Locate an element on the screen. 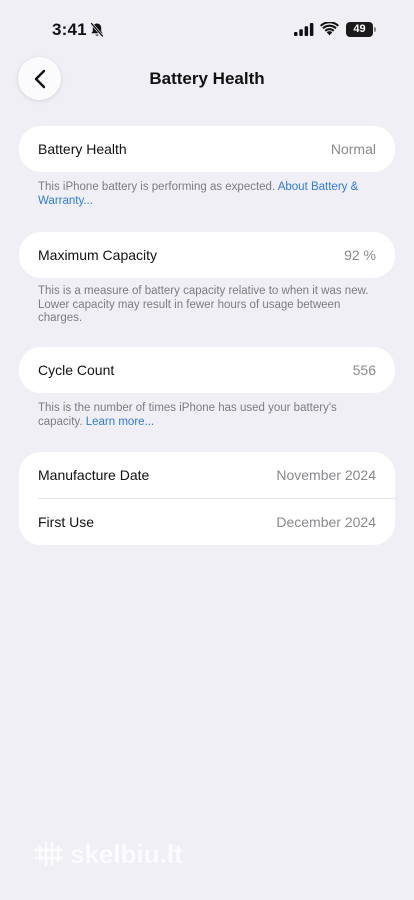 The height and width of the screenshot is (900, 414). manufacture-date-label: Manufacture Date is located at coordinates (94, 475).